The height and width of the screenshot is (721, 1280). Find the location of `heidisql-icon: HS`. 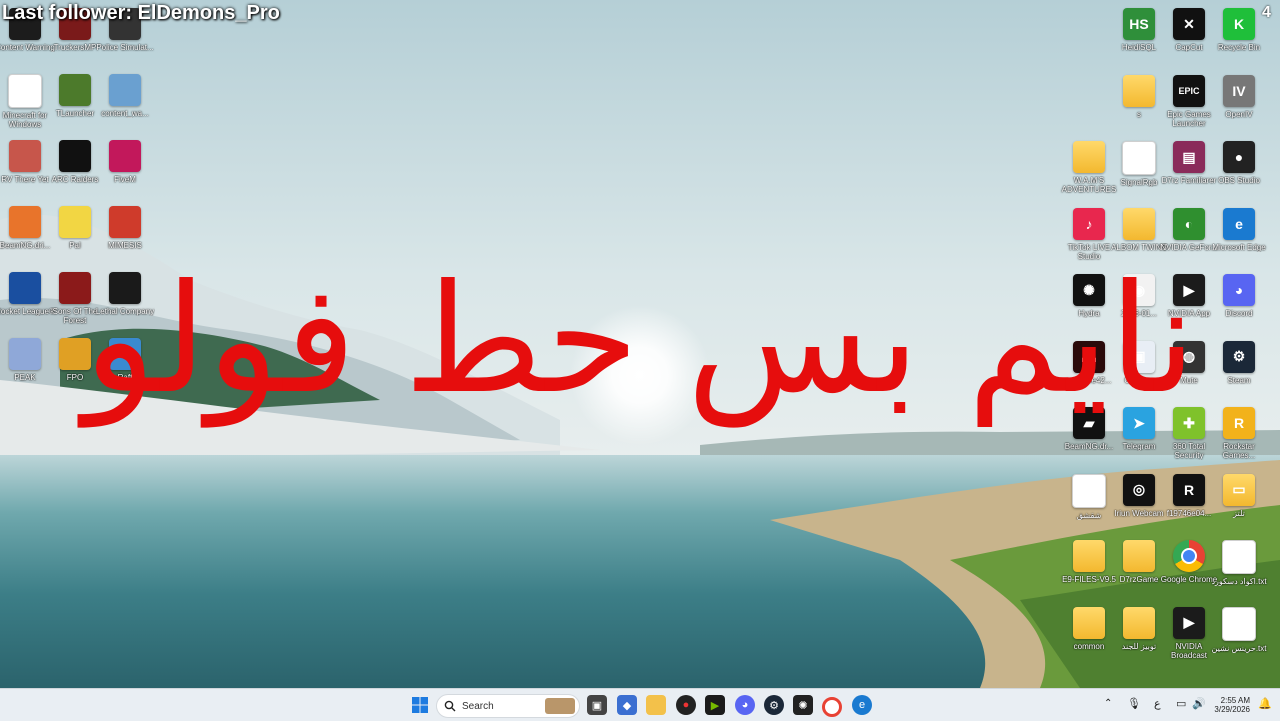

heidisql-icon: HS is located at coordinates (1139, 24).